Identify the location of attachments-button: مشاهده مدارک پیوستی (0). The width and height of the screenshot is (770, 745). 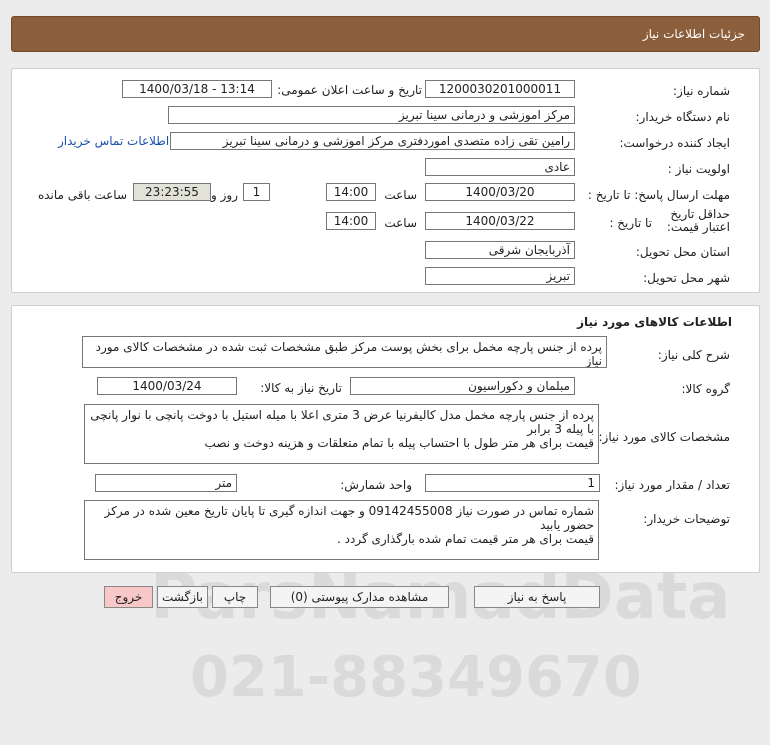
(359, 597).